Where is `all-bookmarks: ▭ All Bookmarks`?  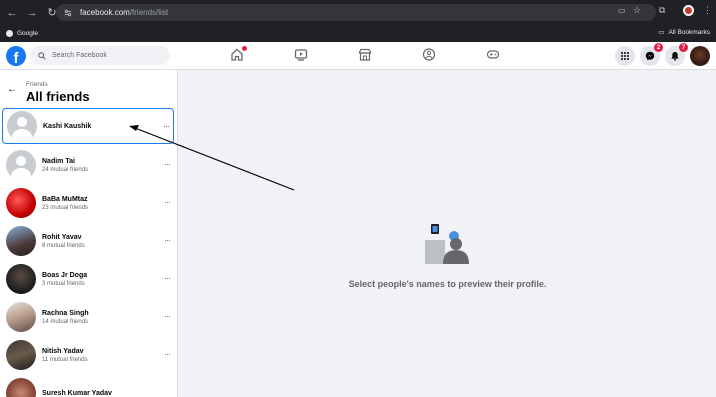
all-bookmarks: ▭ All Bookmarks is located at coordinates (684, 32).